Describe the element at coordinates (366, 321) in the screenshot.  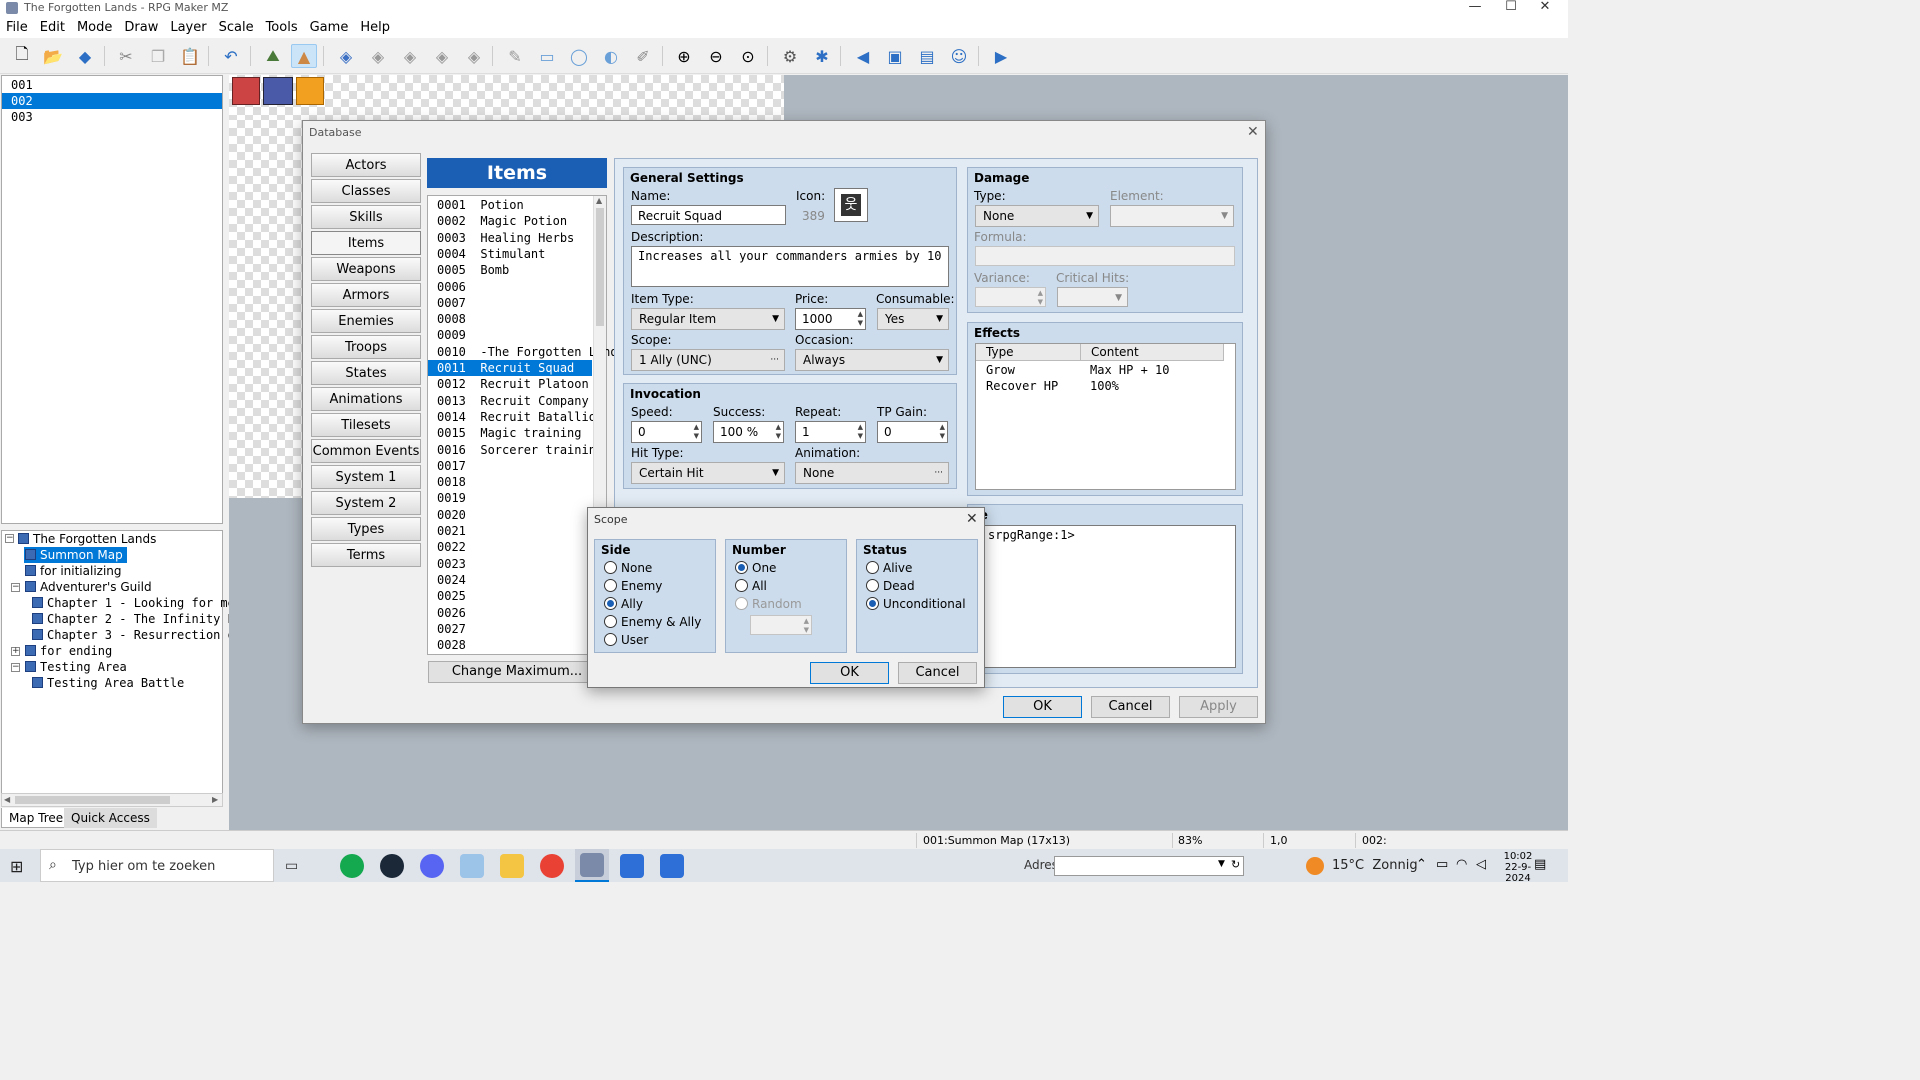
I see `category-enemies: Enemies` at that location.